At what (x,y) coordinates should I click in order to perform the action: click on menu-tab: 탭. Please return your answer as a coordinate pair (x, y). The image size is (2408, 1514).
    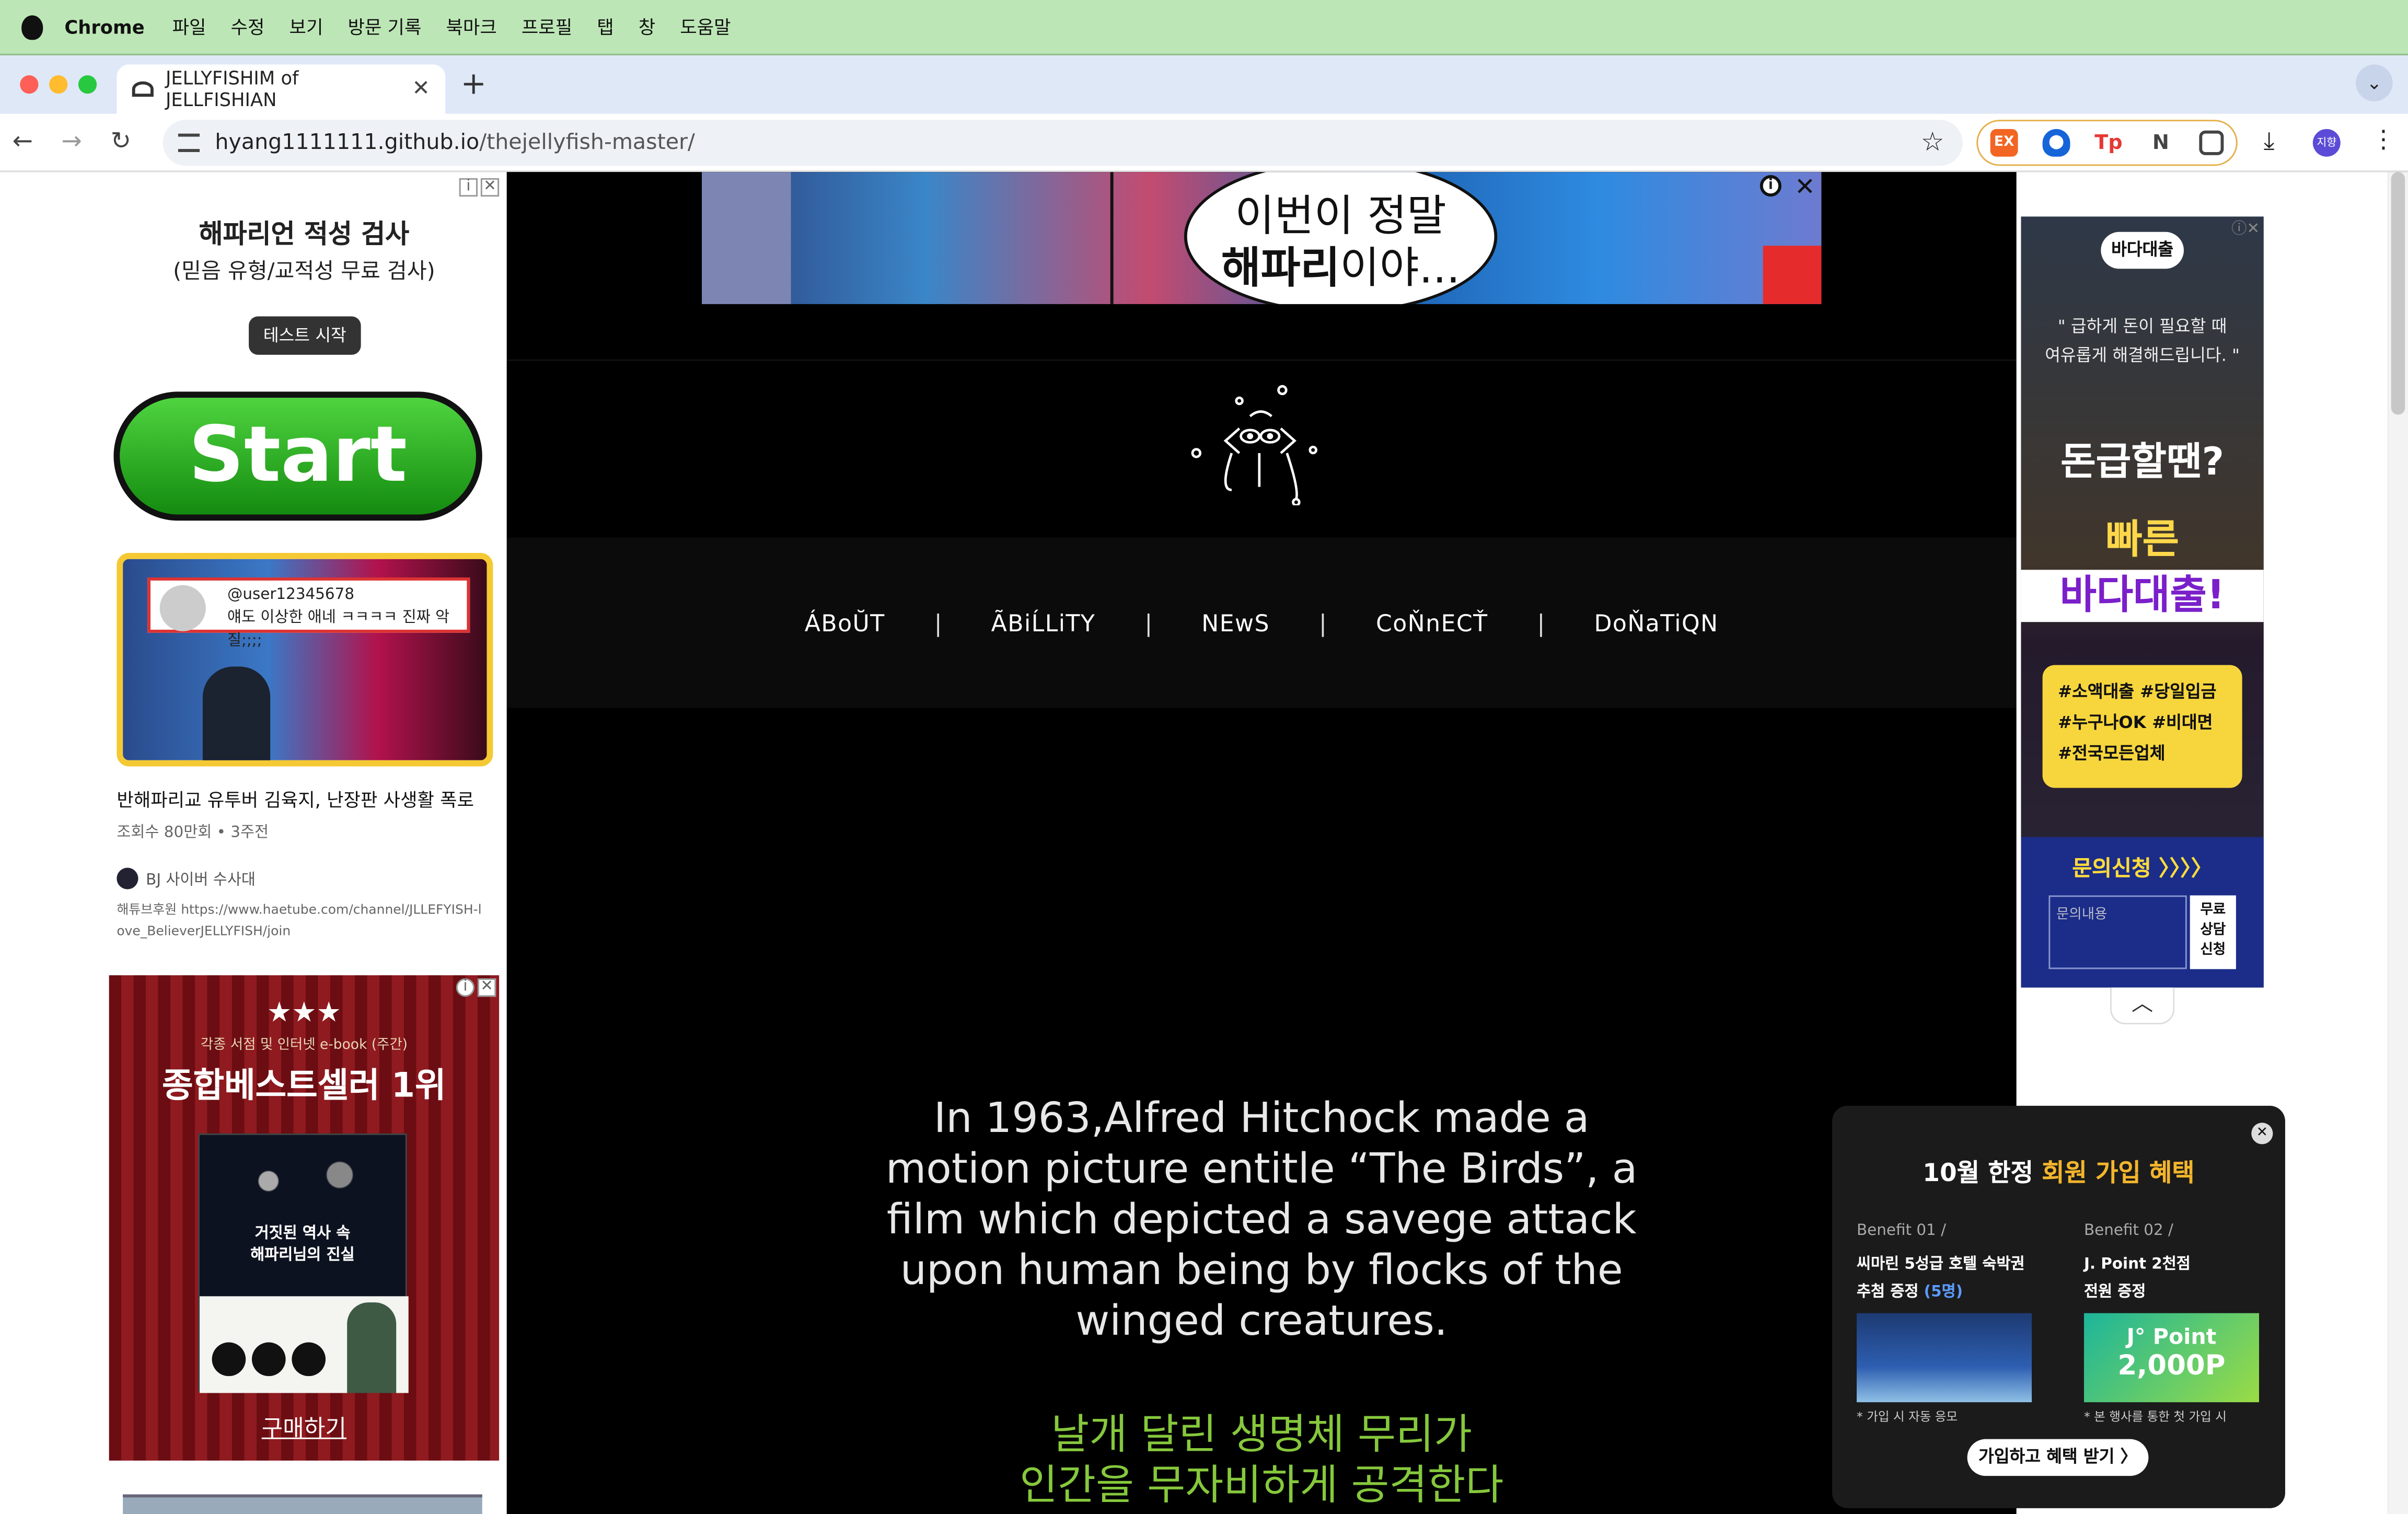
    Looking at the image, I should click on (605, 27).